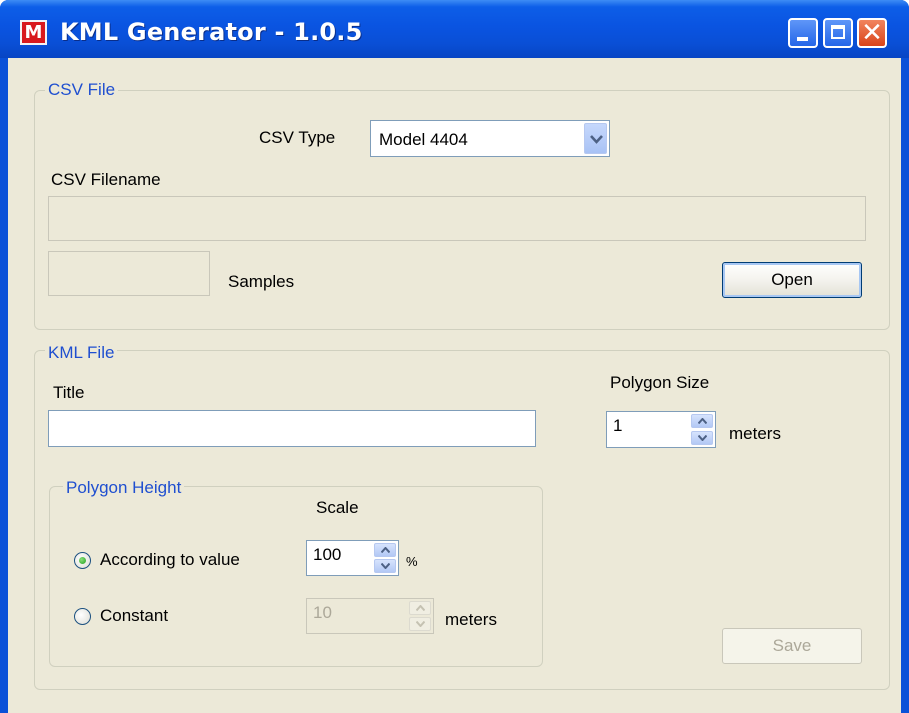 This screenshot has width=909, height=713. I want to click on according-to-value-radio, so click(82, 560).